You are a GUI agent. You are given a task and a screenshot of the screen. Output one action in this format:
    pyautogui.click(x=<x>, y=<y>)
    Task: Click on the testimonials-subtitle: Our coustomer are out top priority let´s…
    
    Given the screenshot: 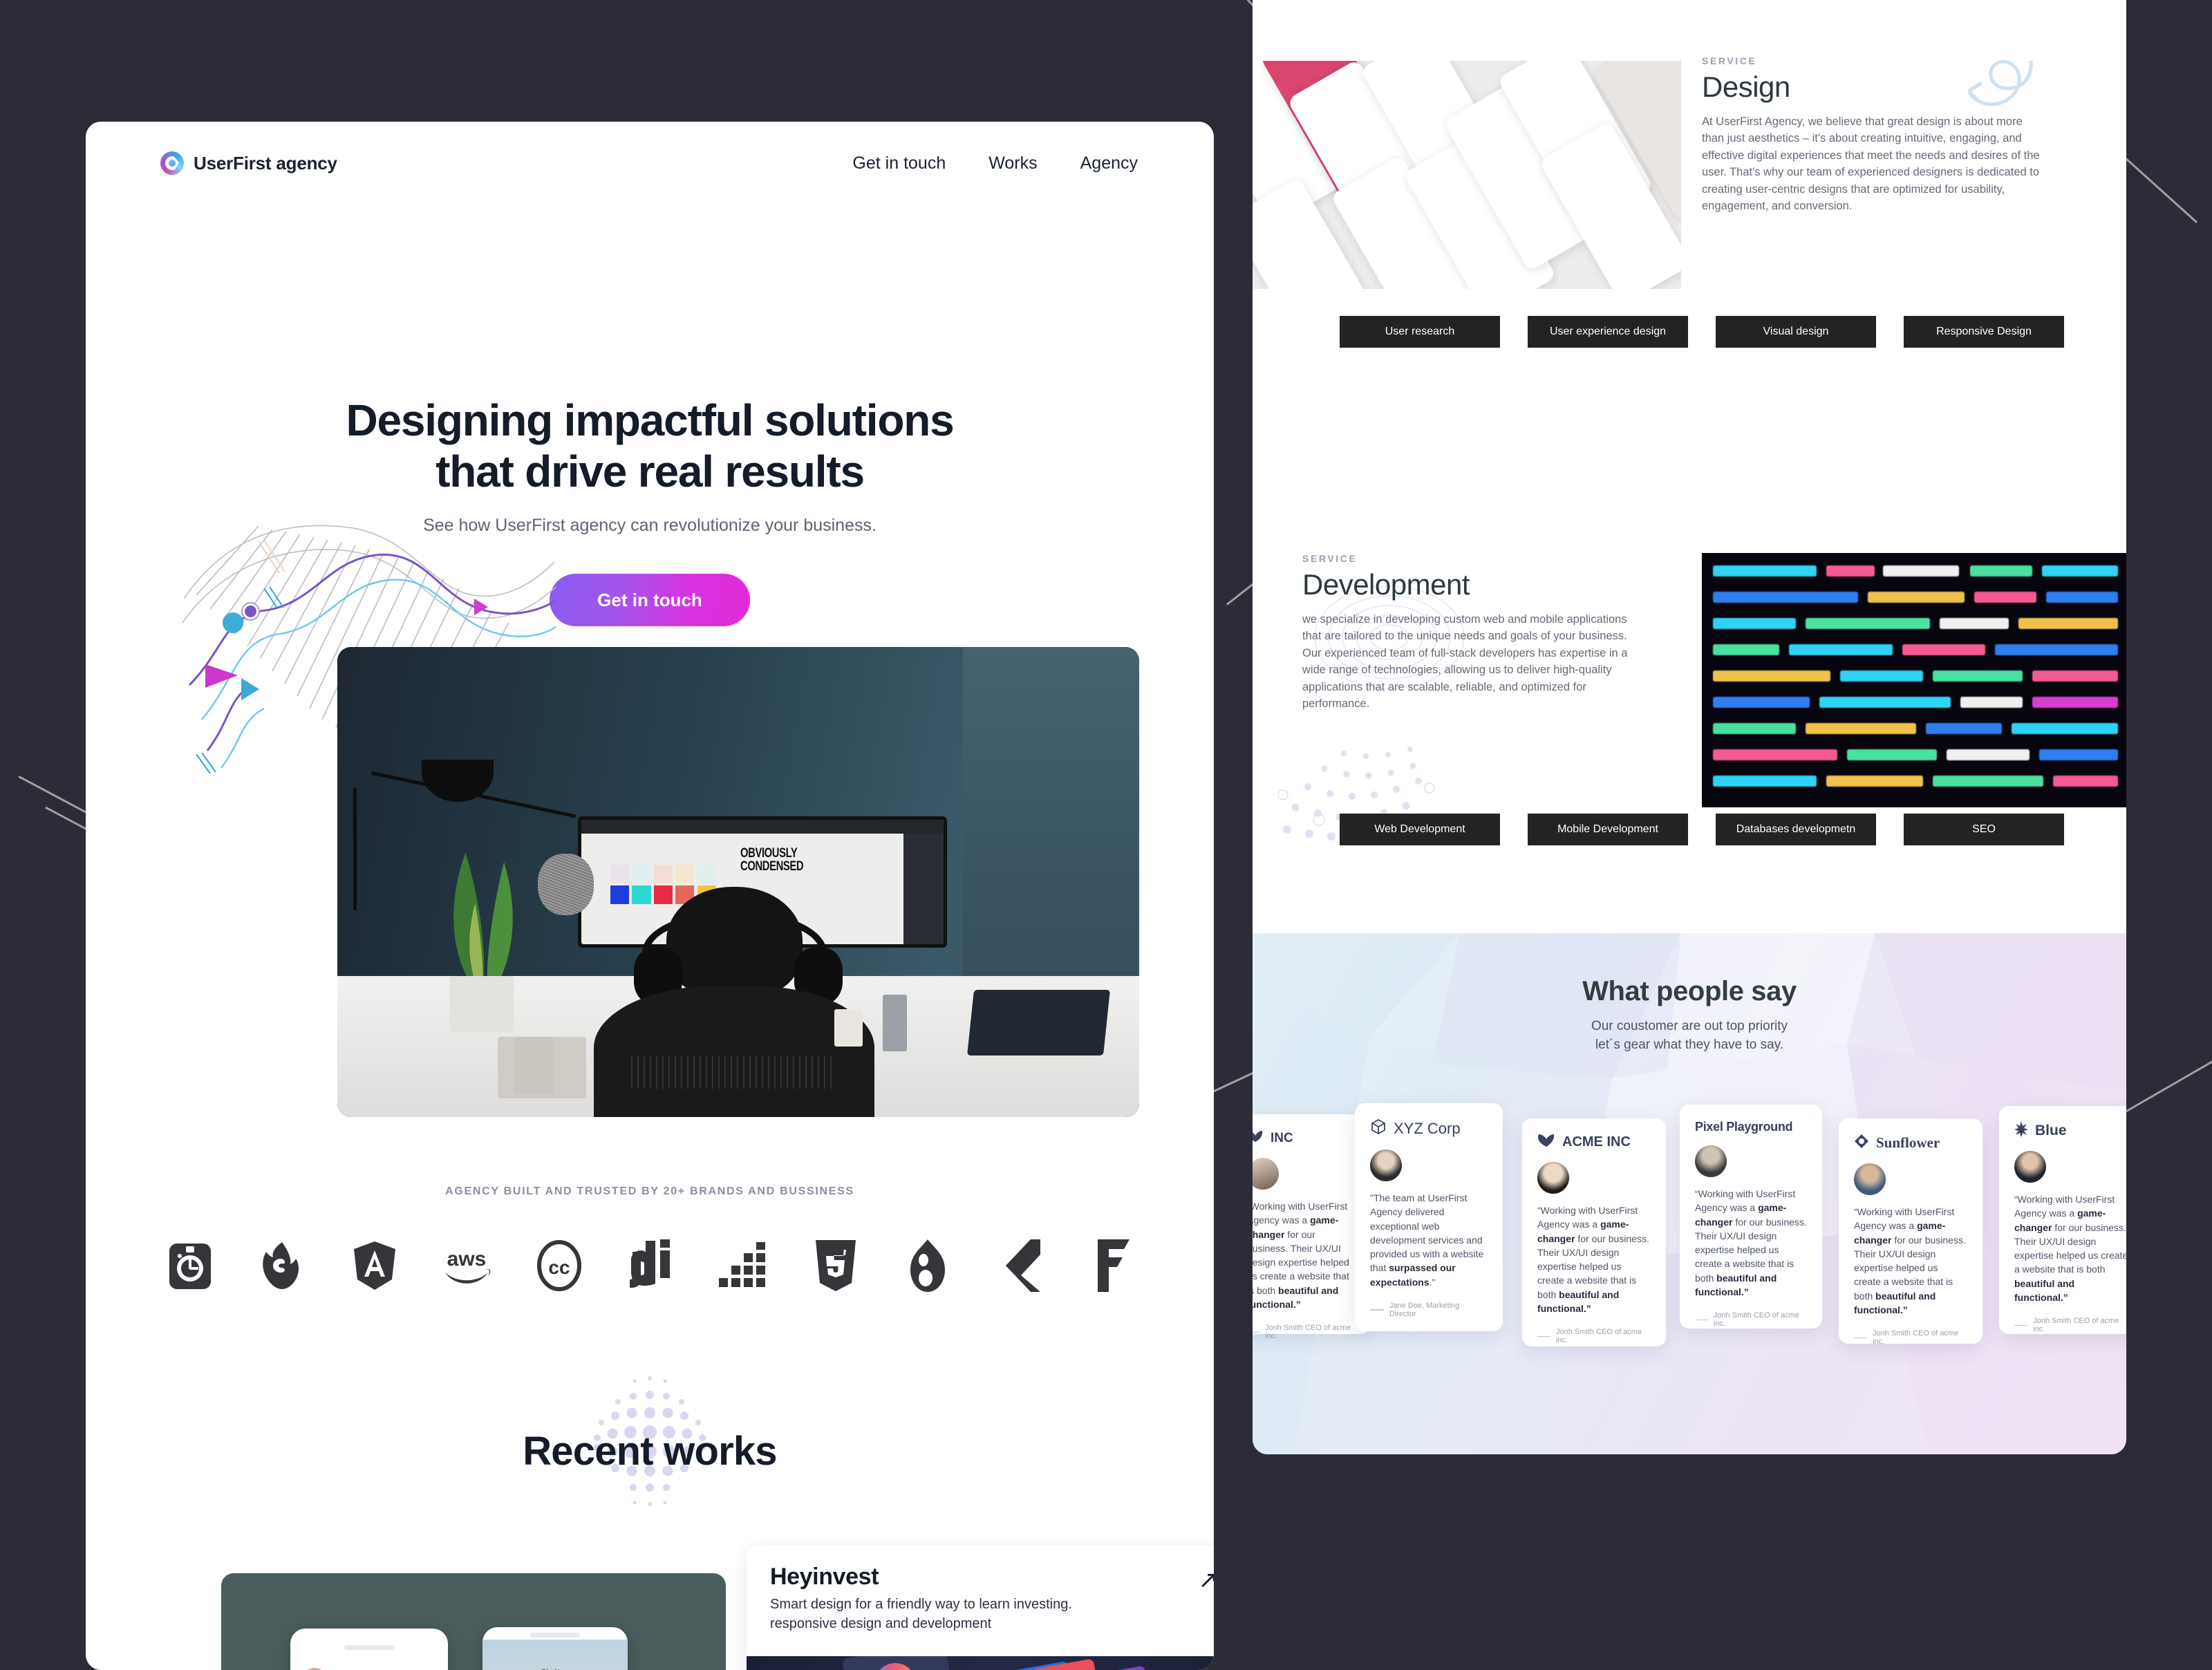 What is the action you would take?
    pyautogui.click(x=1689, y=1035)
    